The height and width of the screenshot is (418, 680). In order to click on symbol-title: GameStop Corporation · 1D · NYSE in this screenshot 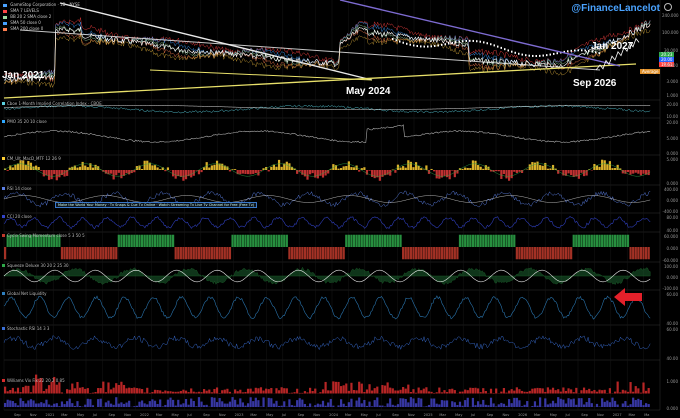, I will do `click(41, 4)`.